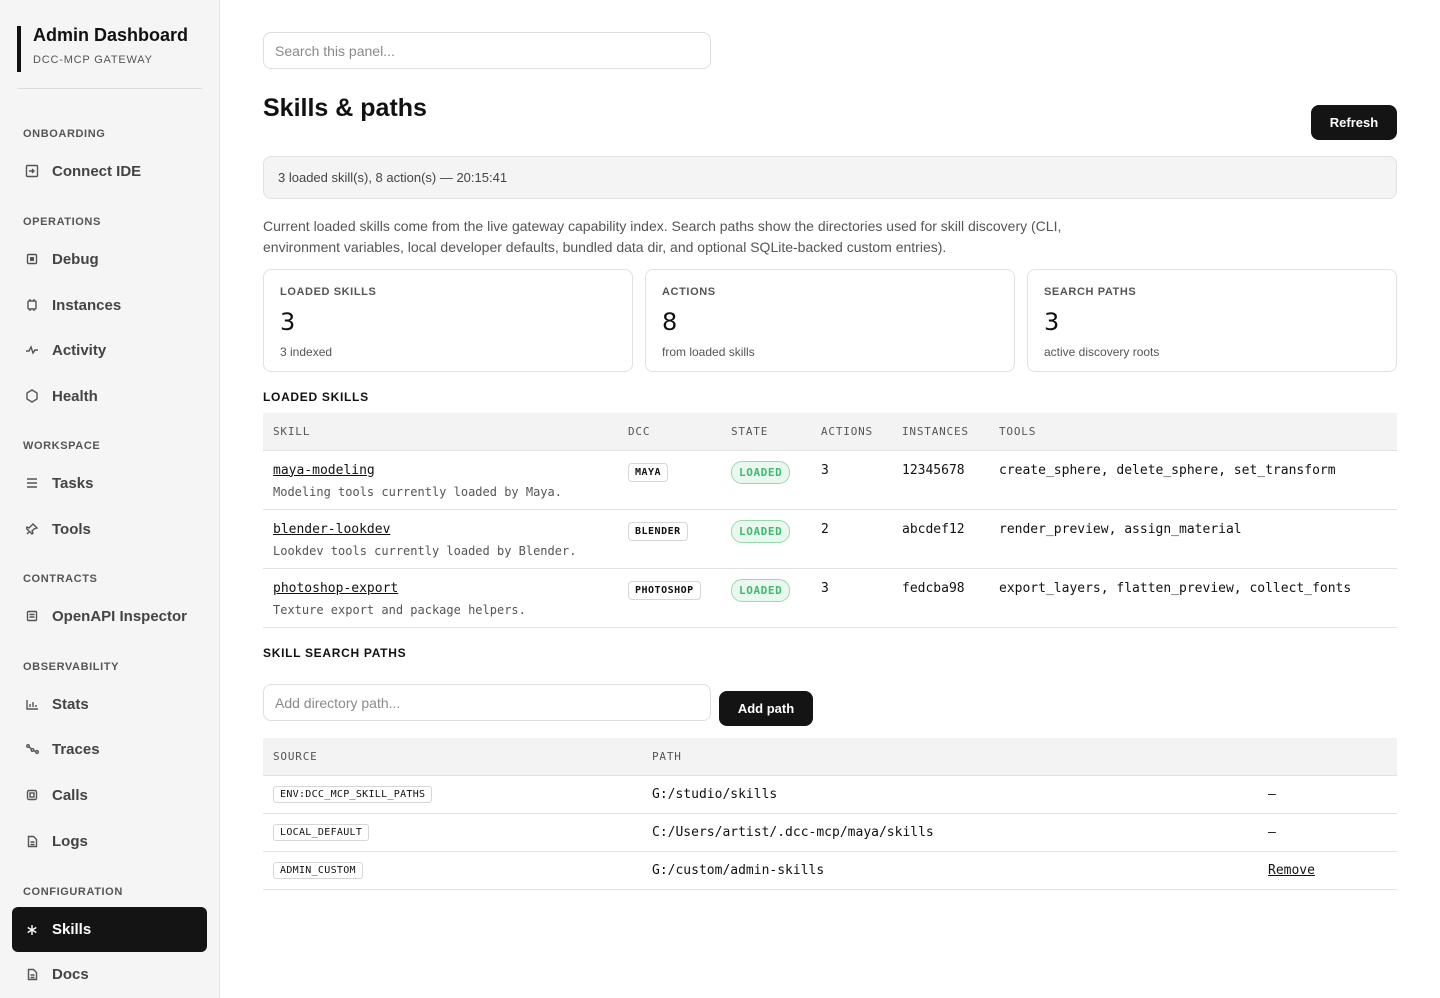  I want to click on card-subtext: active discovery roots, so click(1102, 352).